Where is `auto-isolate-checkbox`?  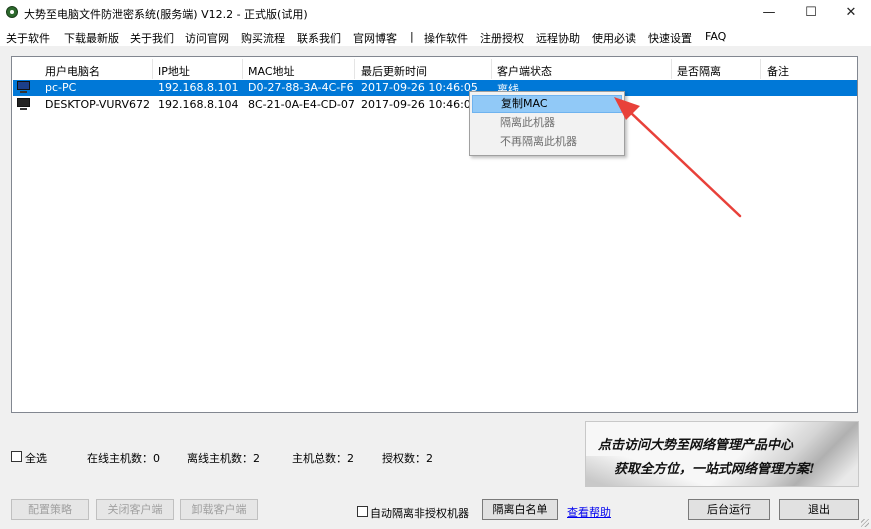 auto-isolate-checkbox is located at coordinates (362, 511).